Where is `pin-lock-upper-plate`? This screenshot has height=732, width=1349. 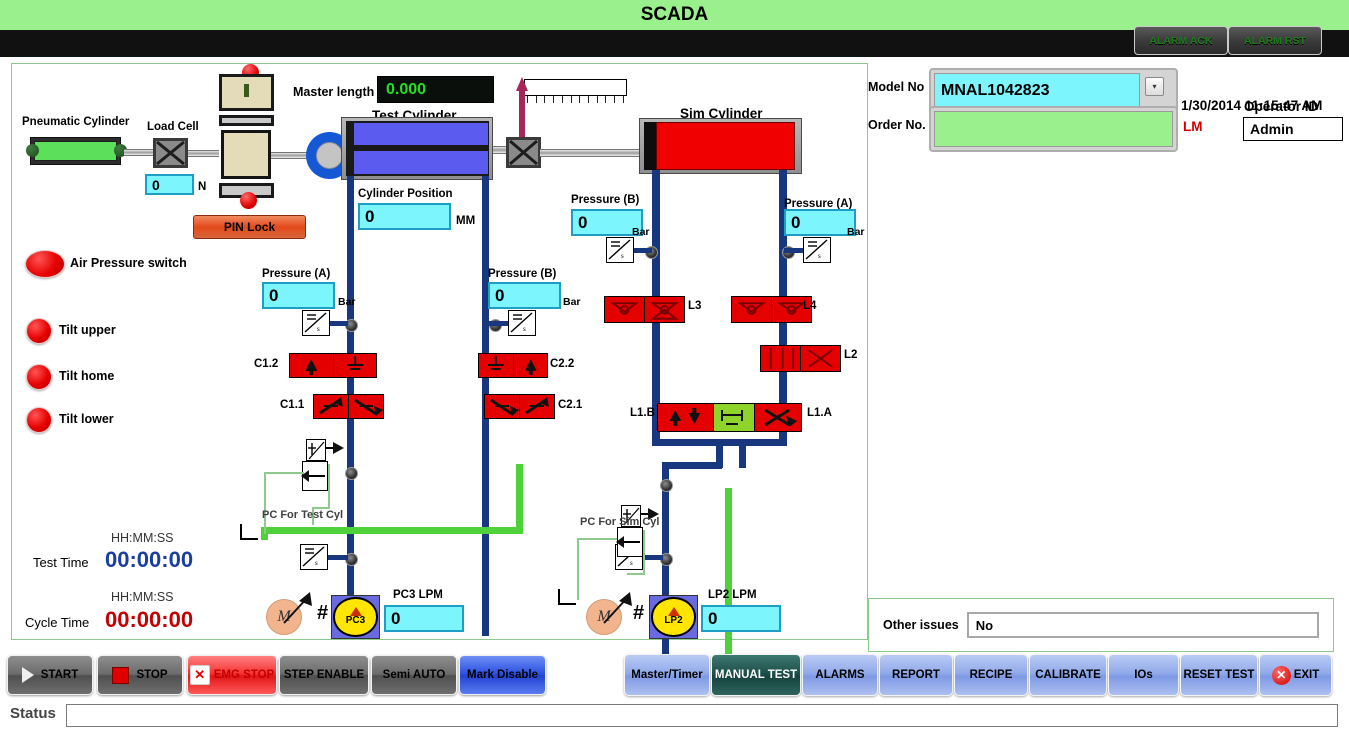 pin-lock-upper-plate is located at coordinates (246, 92).